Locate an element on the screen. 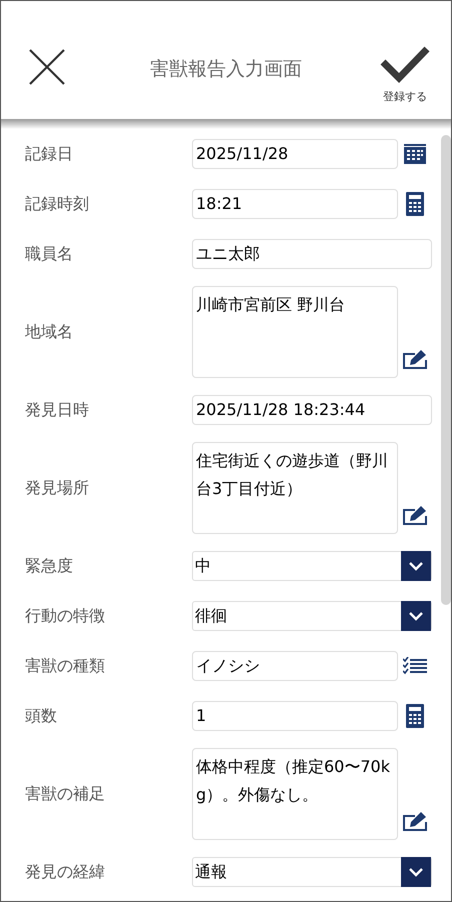 Image resolution: width=452 pixels, height=902 pixels. field-label: 発見日時 is located at coordinates (57, 410).